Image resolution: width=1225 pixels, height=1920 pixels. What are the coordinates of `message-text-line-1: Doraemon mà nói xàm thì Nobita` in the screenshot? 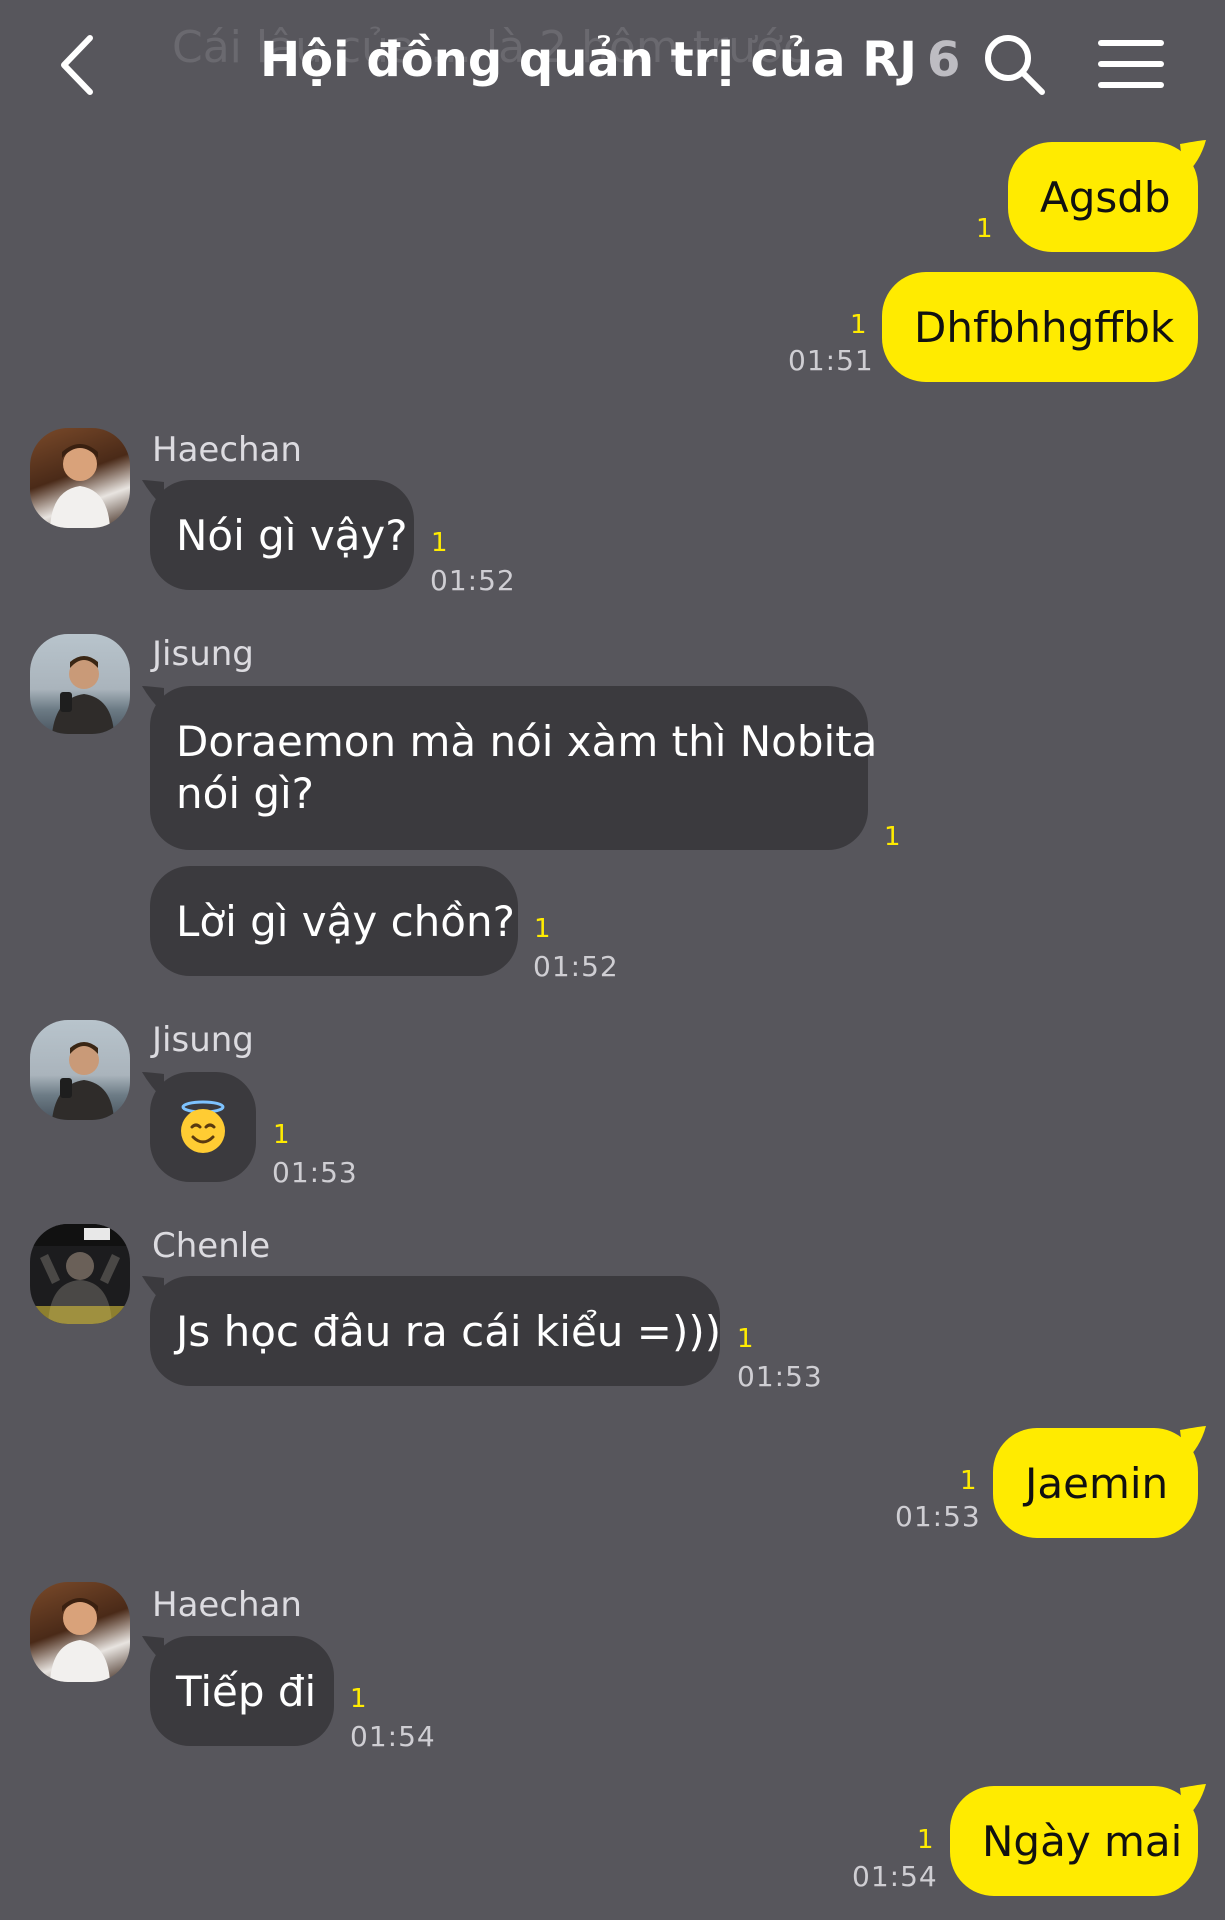 It's located at (527, 741).